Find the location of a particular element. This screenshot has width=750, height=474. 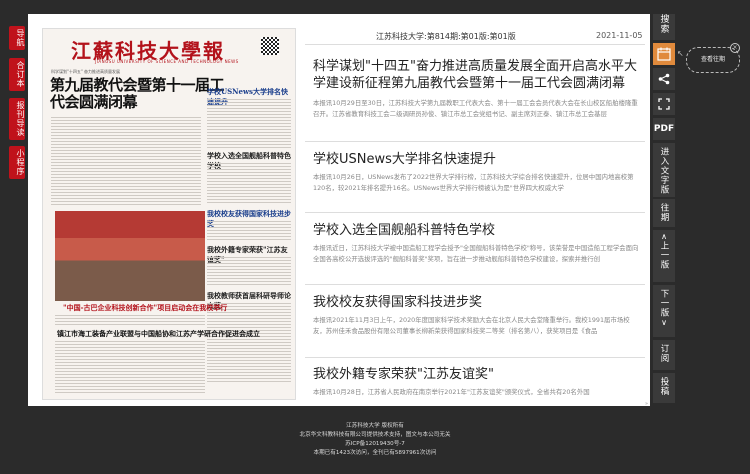

prev-page-button: ∧ 上一版 is located at coordinates (664, 256).